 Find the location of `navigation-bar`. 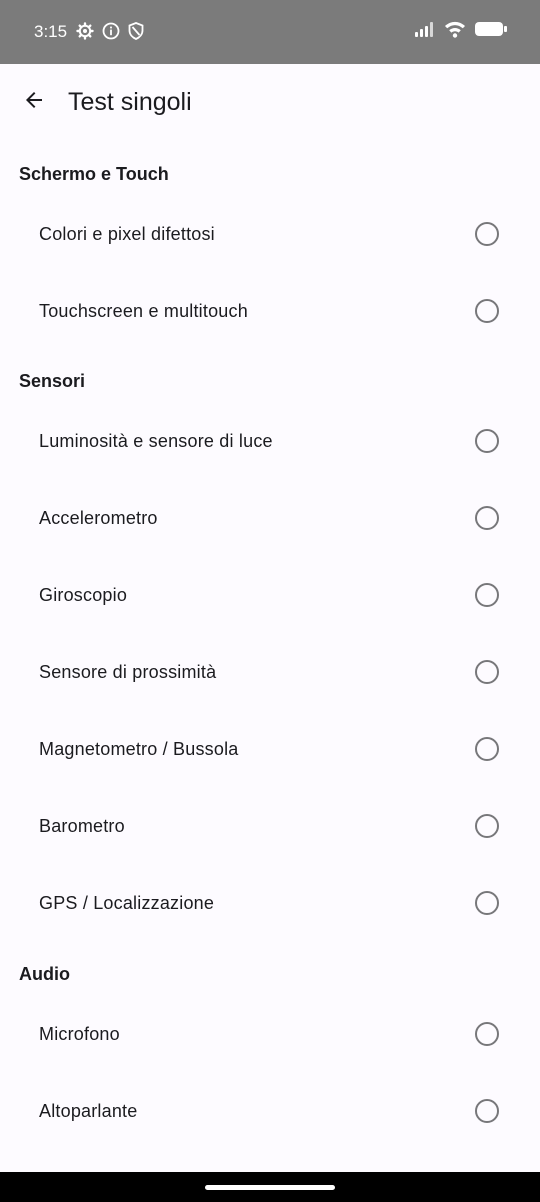

navigation-bar is located at coordinates (270, 1187).